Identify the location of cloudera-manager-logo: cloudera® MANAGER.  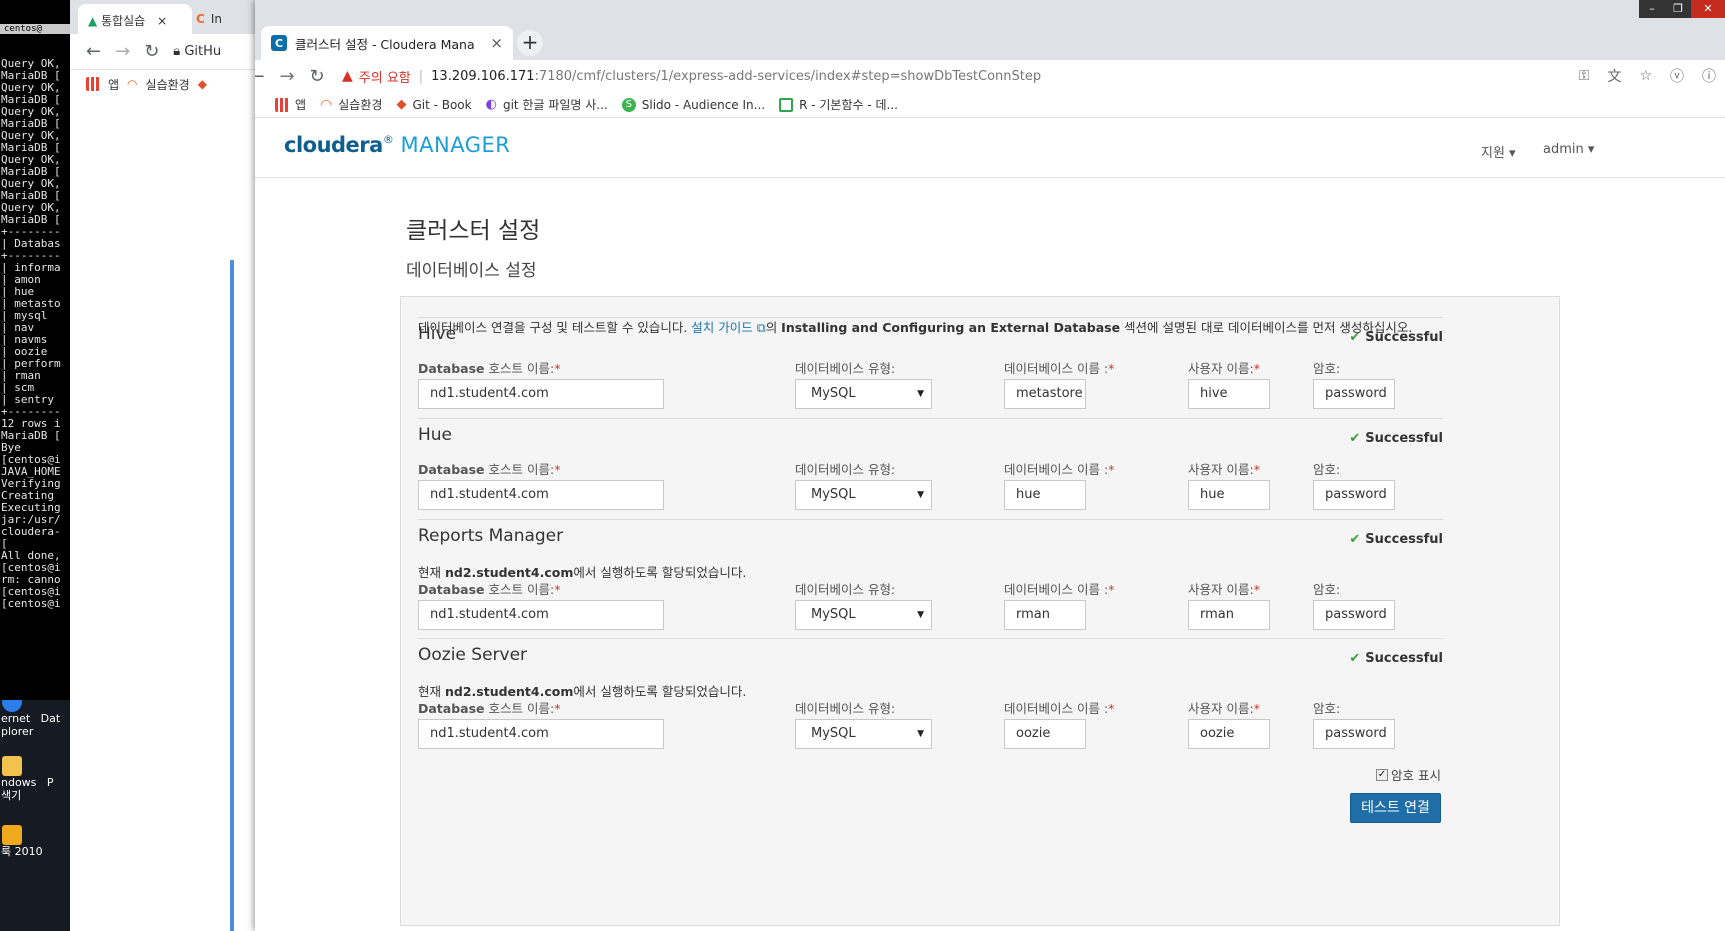
(397, 145).